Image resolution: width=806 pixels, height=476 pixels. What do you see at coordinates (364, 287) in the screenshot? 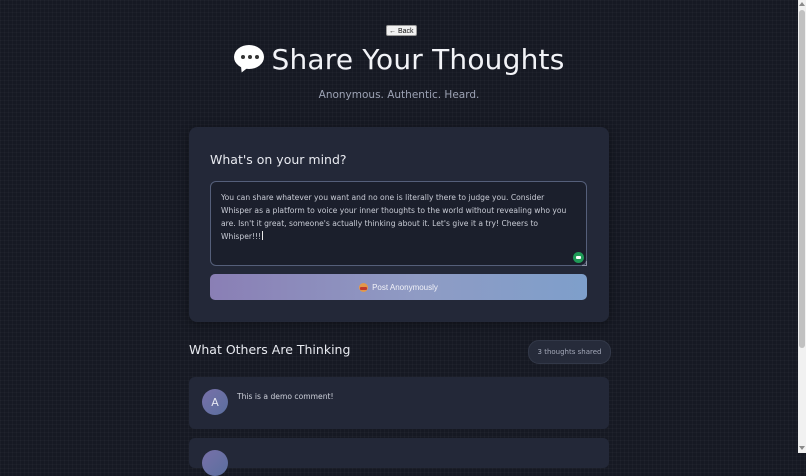
I see `mask-icon` at bounding box center [364, 287].